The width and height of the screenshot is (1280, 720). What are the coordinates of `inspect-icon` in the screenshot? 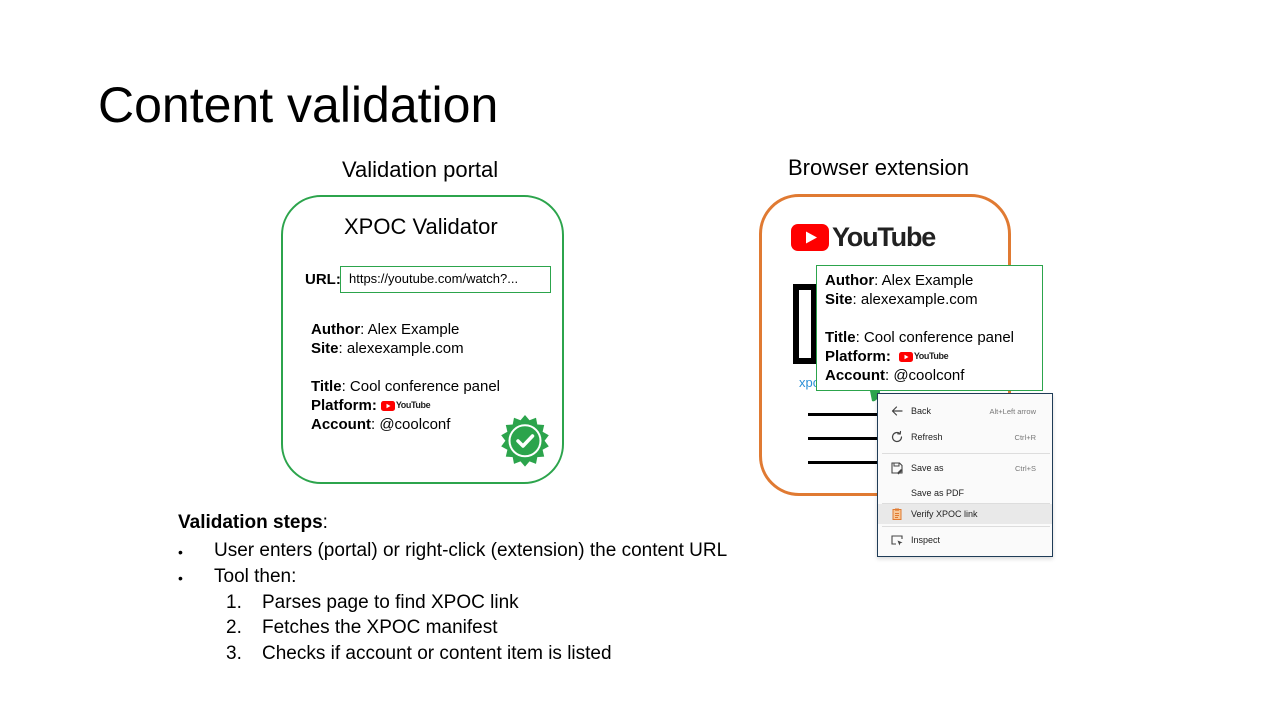 It's located at (897, 540).